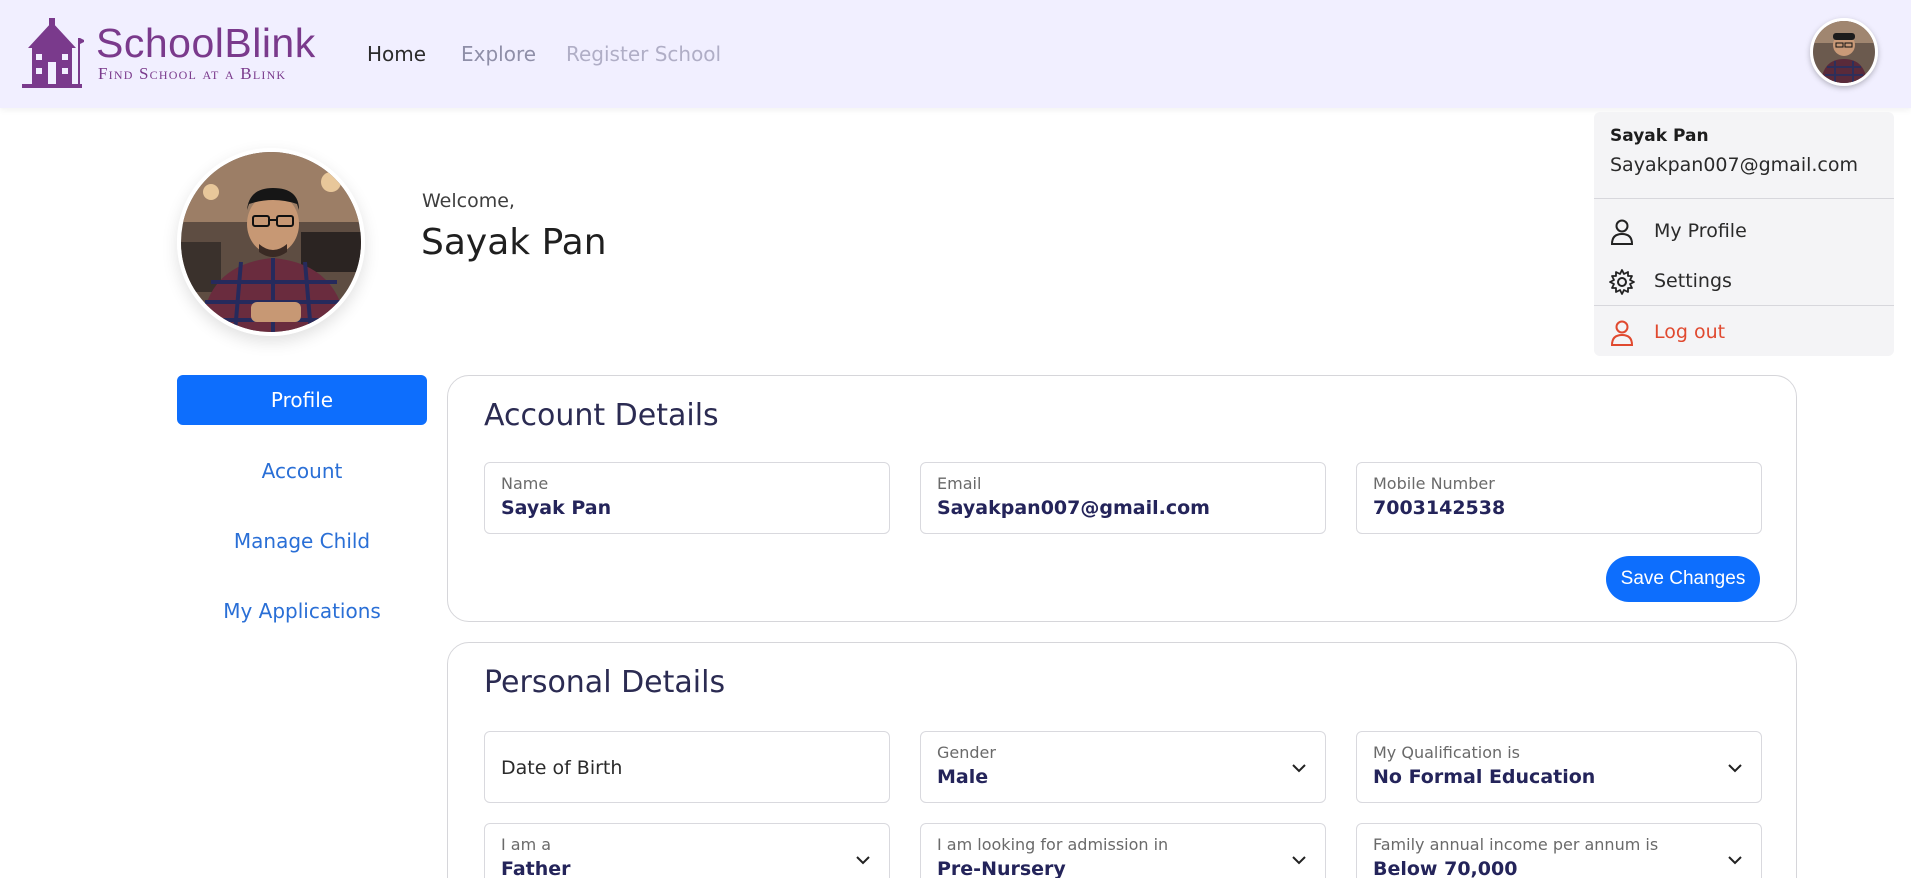  Describe the element at coordinates (1484, 777) in the screenshot. I see `field-value: No Formal Education` at that location.